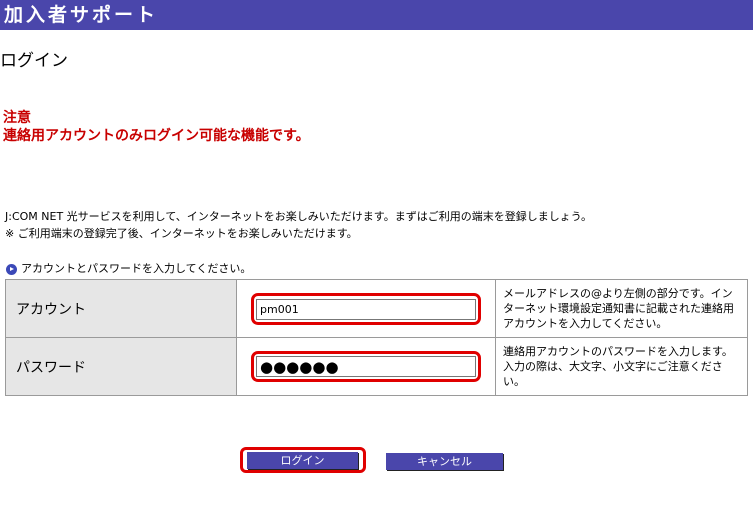 This screenshot has width=753, height=530. What do you see at coordinates (376, 15) in the screenshot?
I see `page-header: 加入者サポート` at bounding box center [376, 15].